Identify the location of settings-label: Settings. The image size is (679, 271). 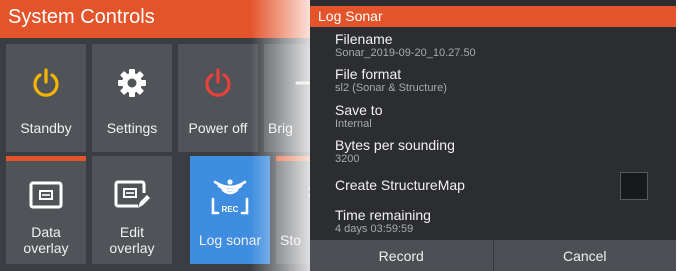
(132, 128).